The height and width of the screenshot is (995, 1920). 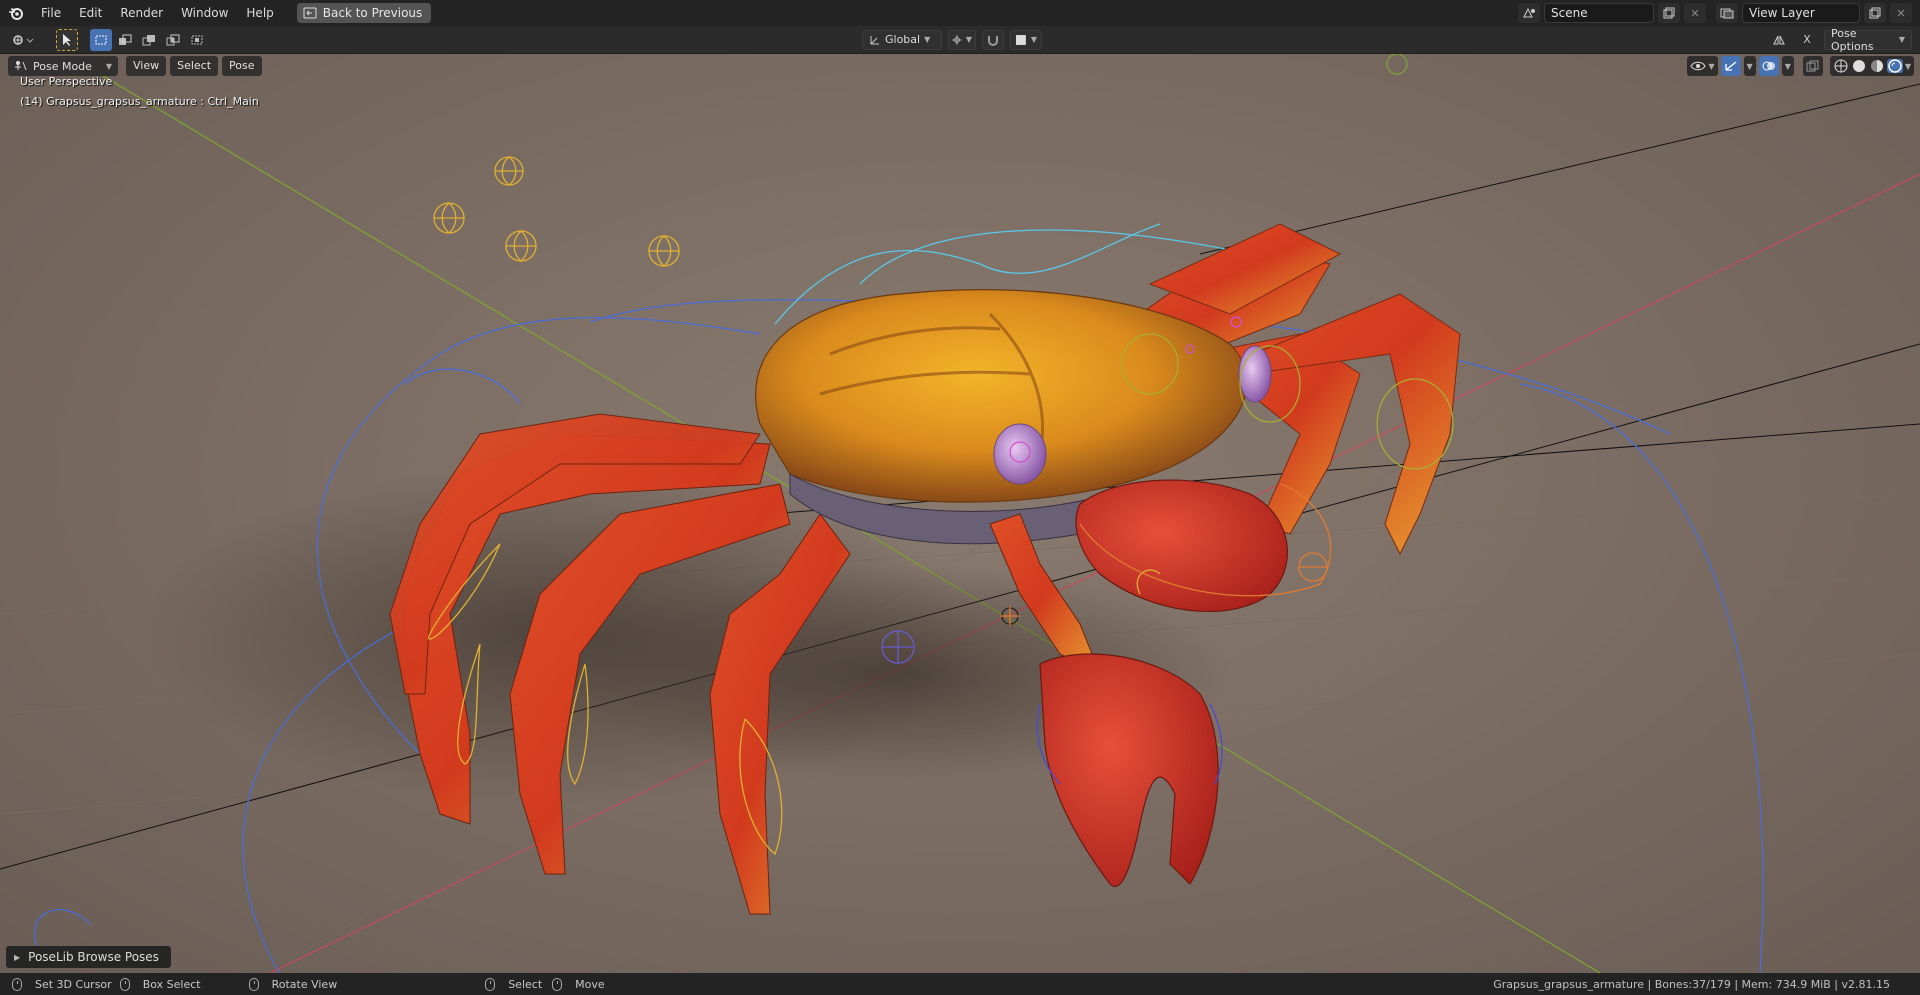 What do you see at coordinates (1875, 13) in the screenshot?
I see `new-view-layer-icon` at bounding box center [1875, 13].